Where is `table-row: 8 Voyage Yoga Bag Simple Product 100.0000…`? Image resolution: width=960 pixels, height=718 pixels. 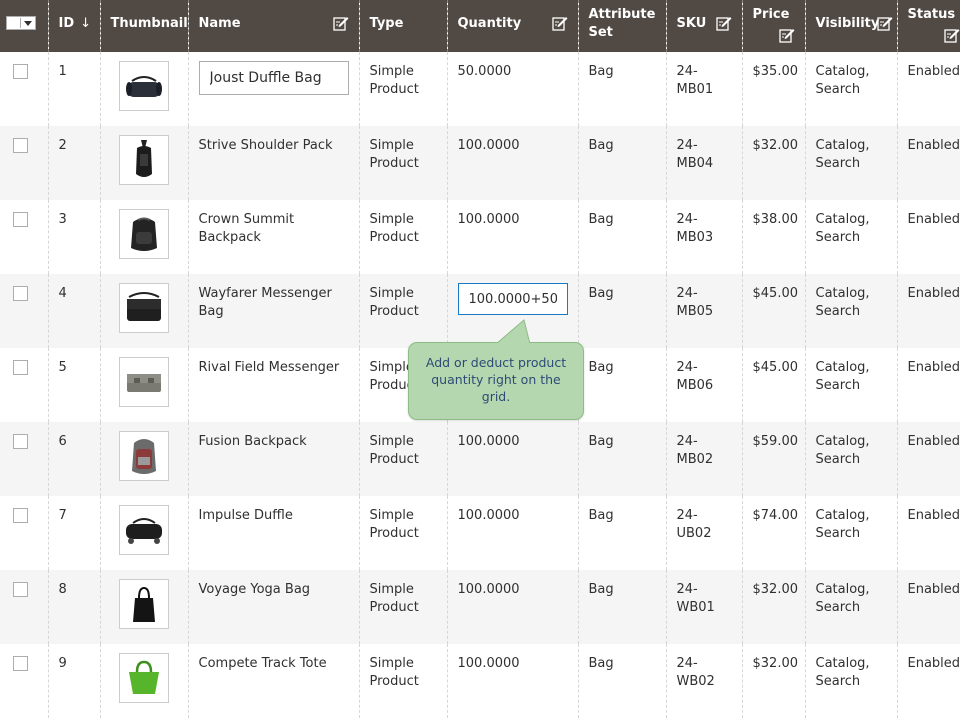 table-row: 8 Voyage Yoga Bag Simple Product 100.0000… is located at coordinates (480, 607).